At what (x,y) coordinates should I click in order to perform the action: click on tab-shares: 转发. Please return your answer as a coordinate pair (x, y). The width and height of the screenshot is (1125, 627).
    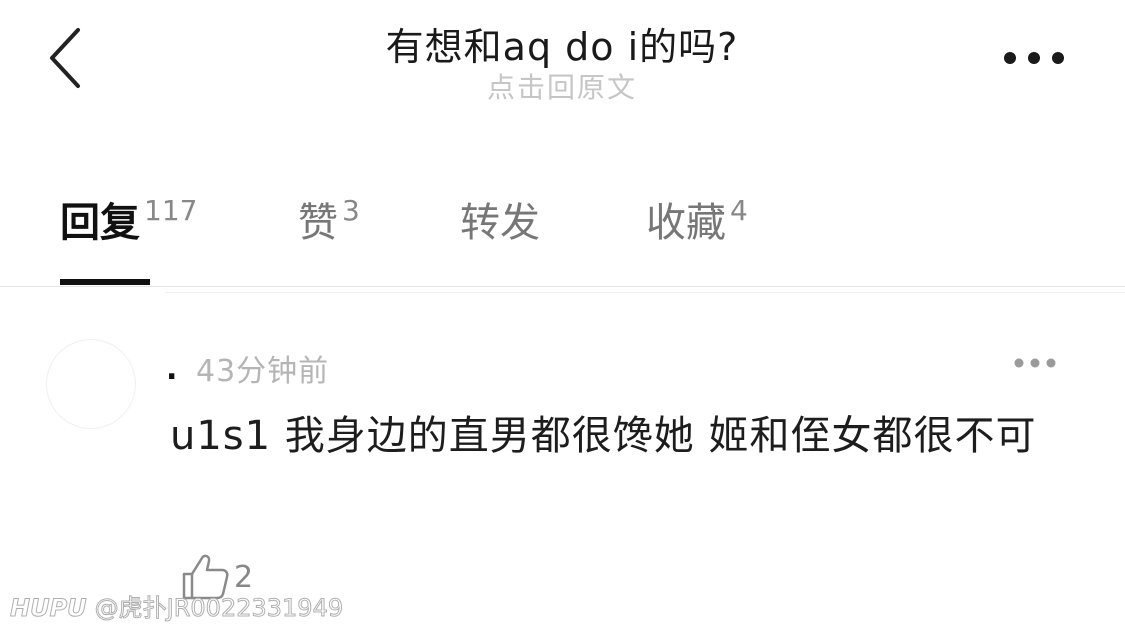
    Looking at the image, I should click on (500, 219).